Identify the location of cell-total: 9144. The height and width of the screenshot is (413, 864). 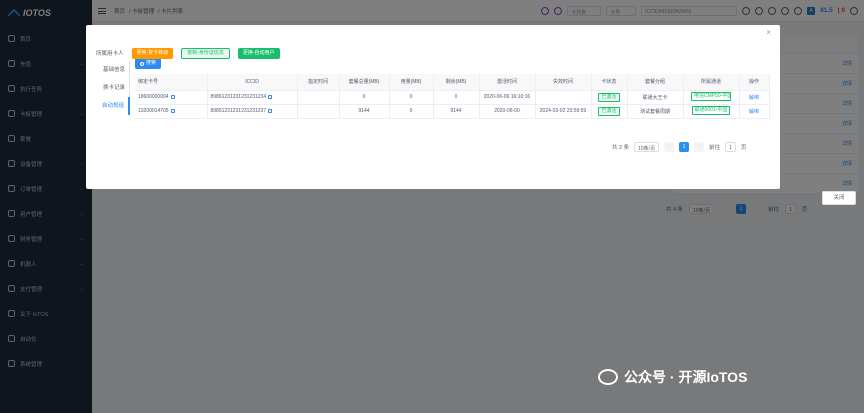
(364, 111).